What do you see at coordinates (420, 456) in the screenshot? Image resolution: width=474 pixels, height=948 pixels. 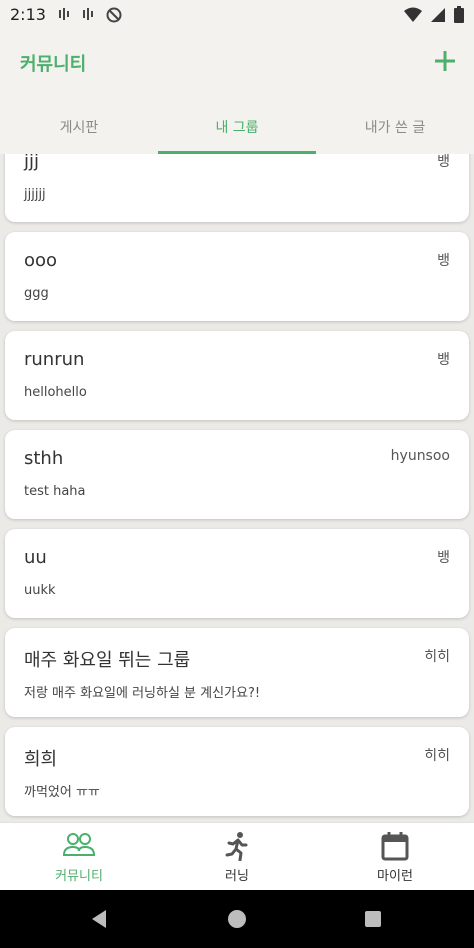 I see `post-author: hyunsoo` at bounding box center [420, 456].